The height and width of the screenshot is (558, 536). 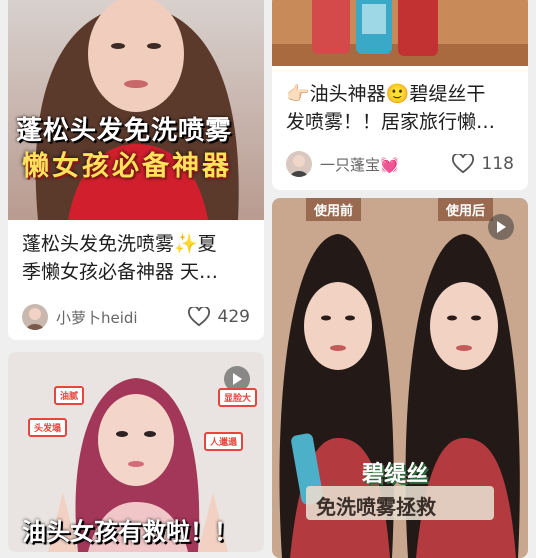 I want to click on caption-band-text: 免洗喷雾拯救, so click(x=376, y=507).